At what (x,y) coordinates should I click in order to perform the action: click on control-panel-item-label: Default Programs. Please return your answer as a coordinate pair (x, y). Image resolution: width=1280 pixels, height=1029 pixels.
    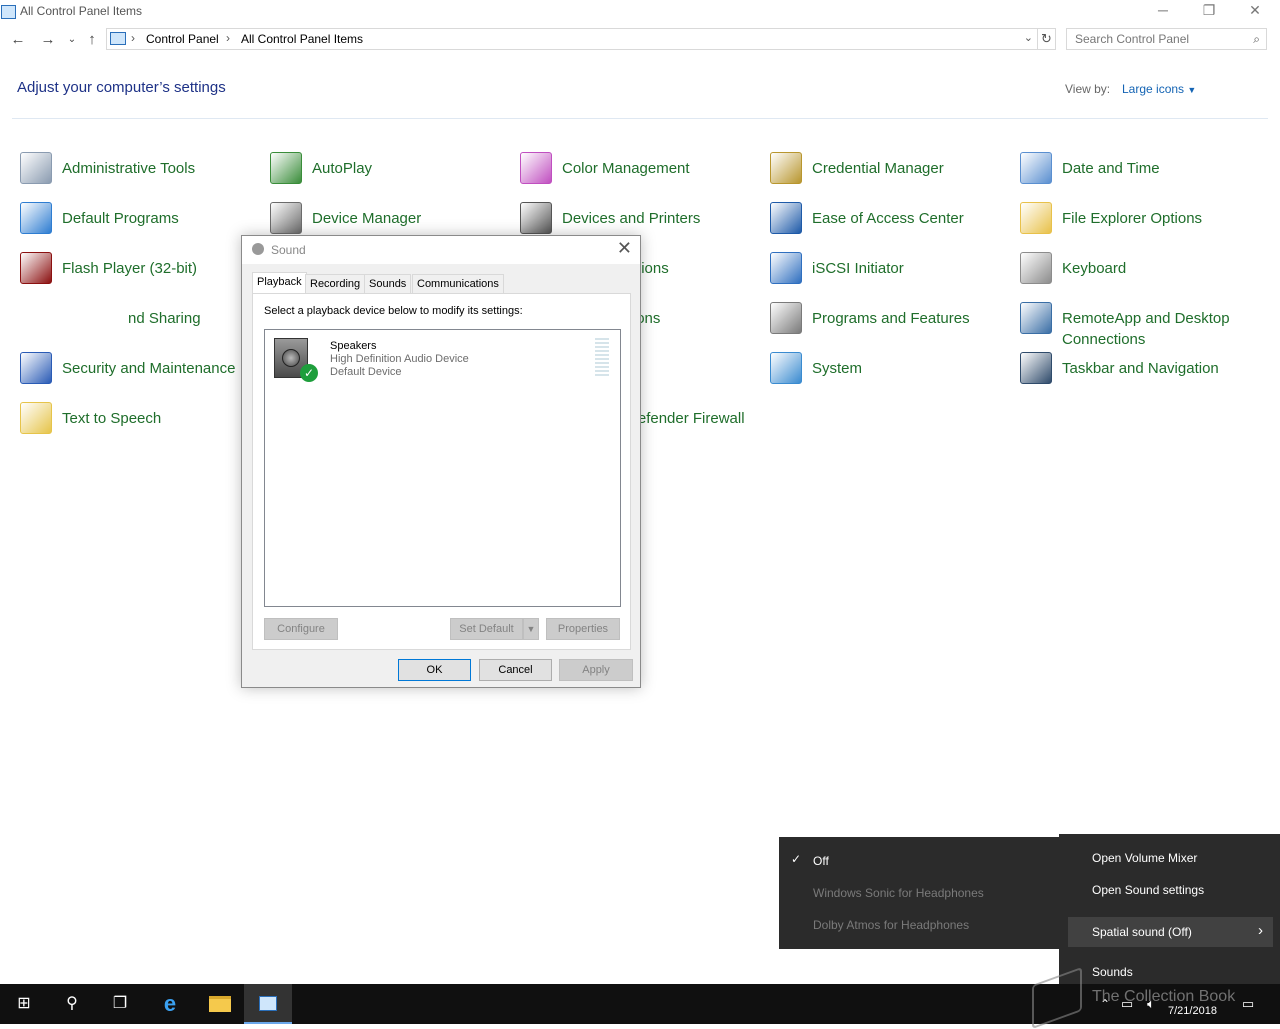
    Looking at the image, I should click on (120, 218).